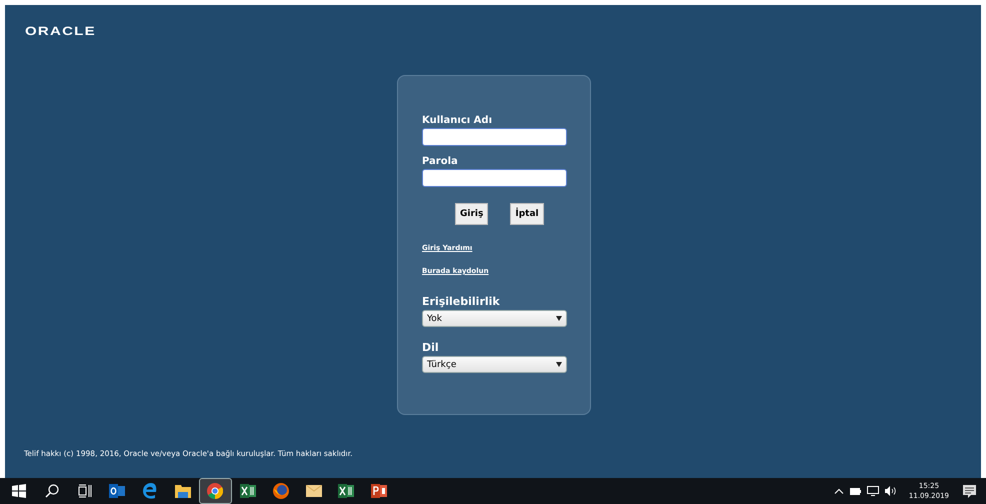 The width and height of the screenshot is (986, 504). What do you see at coordinates (839, 491) in the screenshot?
I see `chevron-up-icon` at bounding box center [839, 491].